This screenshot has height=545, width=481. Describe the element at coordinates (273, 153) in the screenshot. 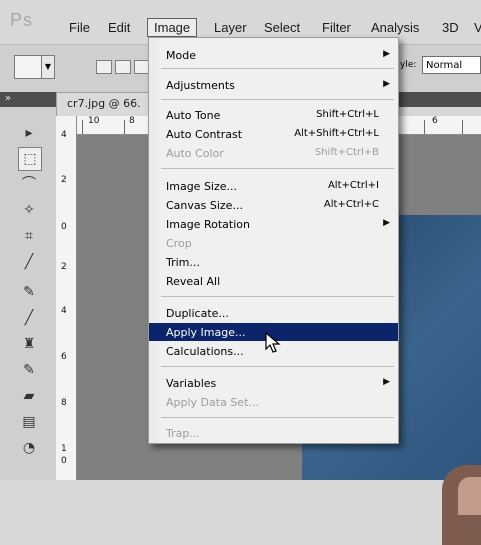

I see `menu-item-auto-color: Auto Color Shift+Ctrl+B` at that location.